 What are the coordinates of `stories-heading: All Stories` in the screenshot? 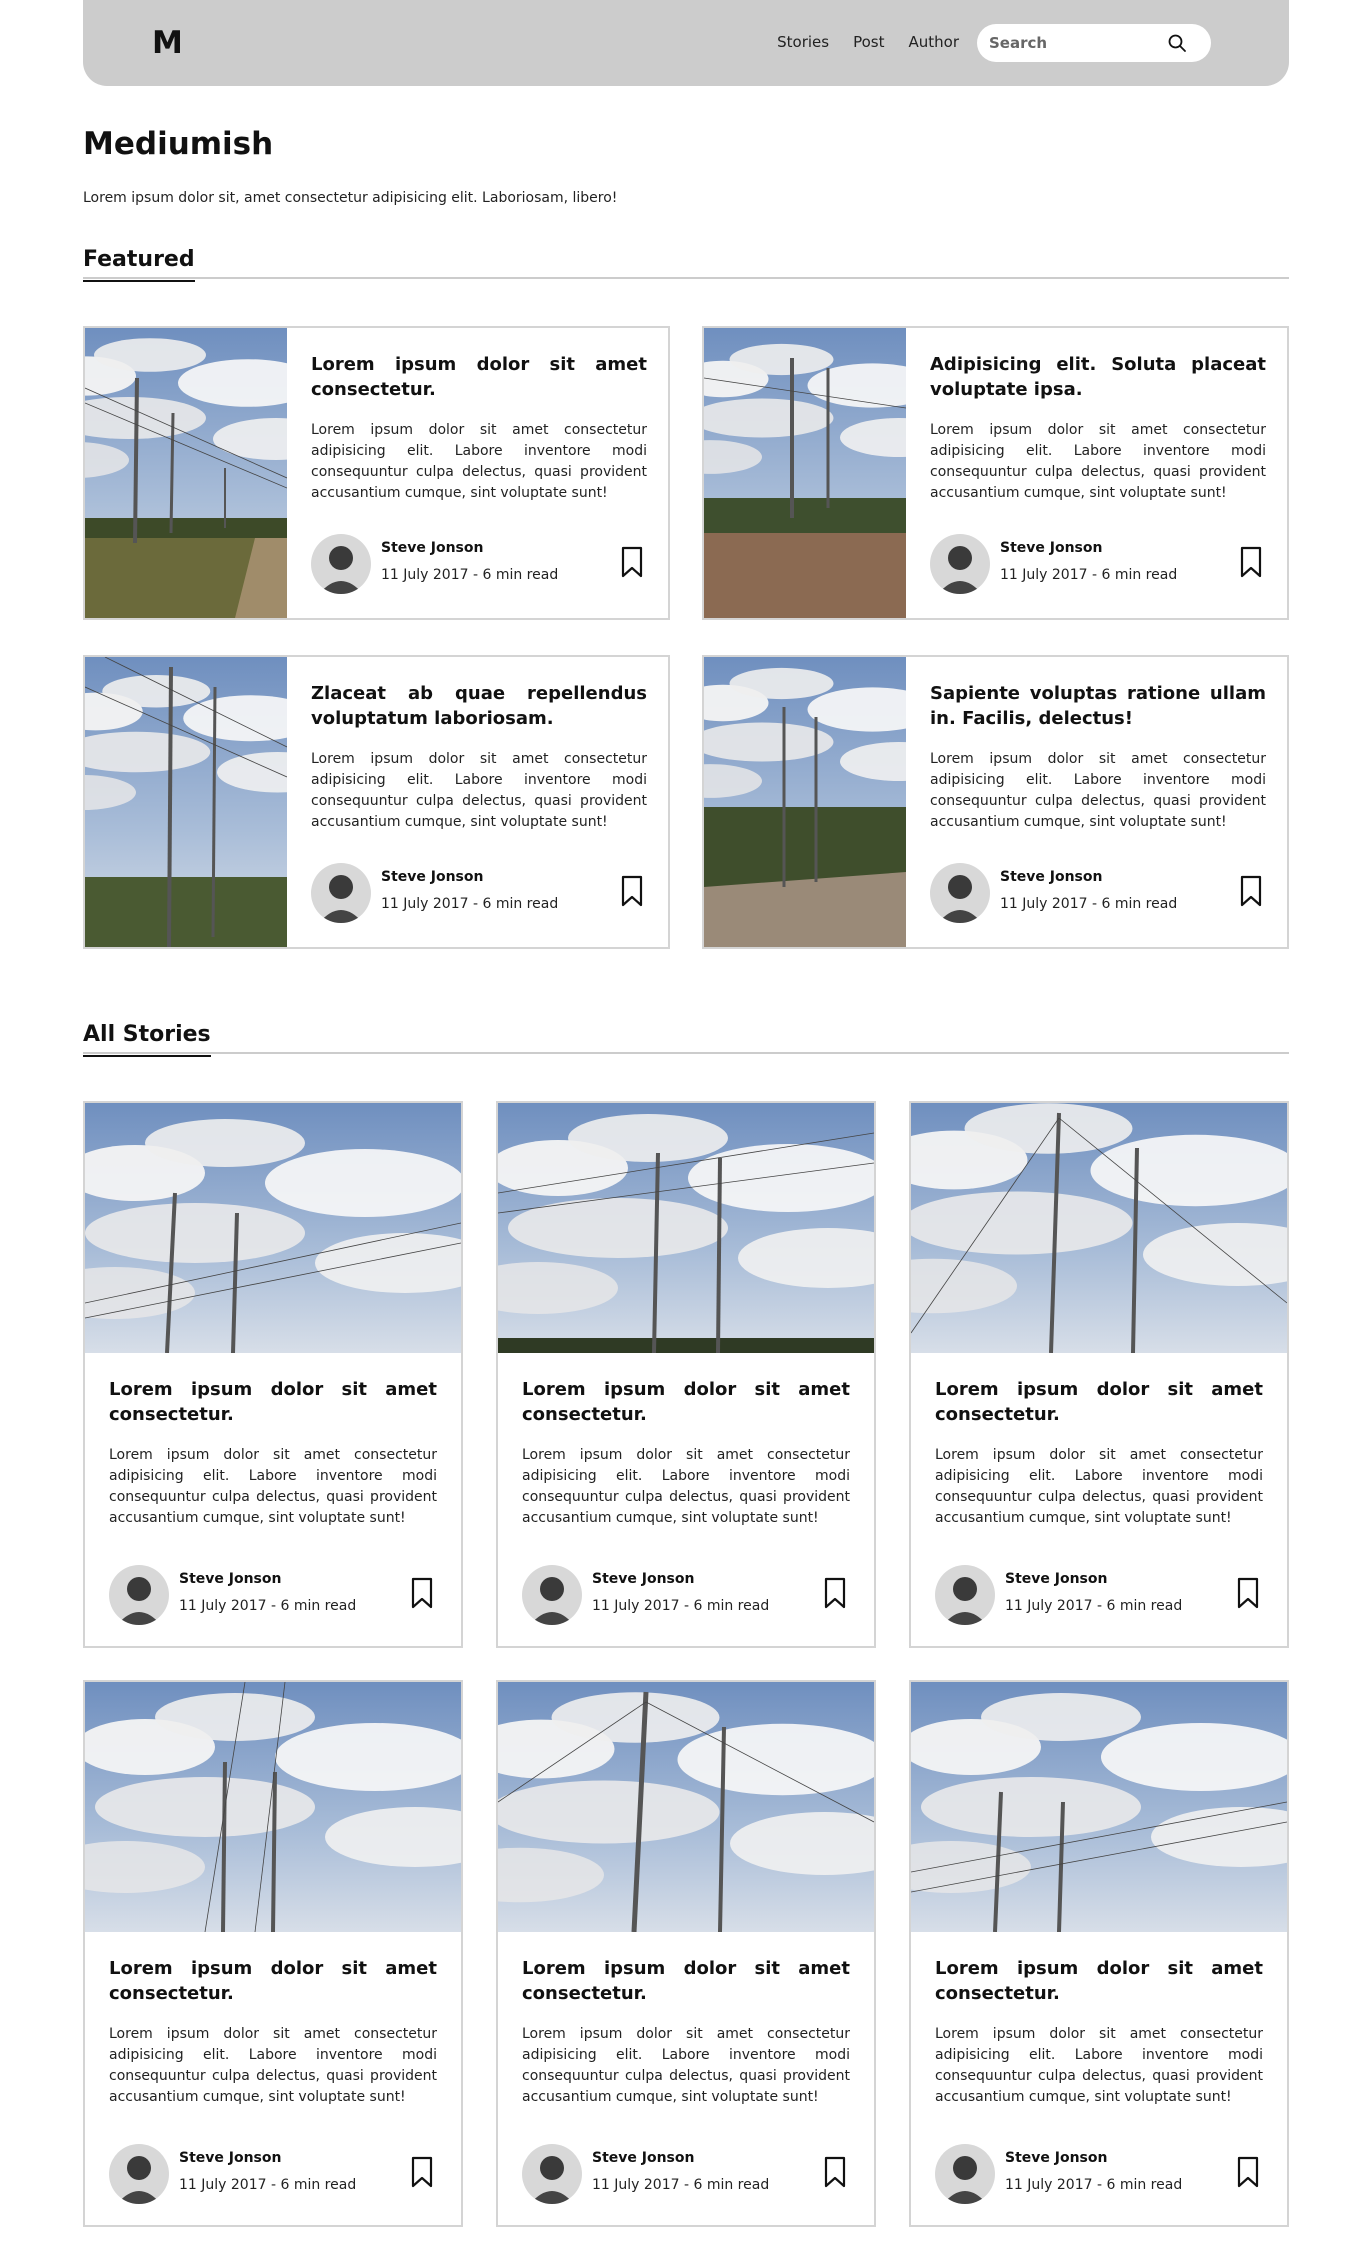 It's located at (147, 1039).